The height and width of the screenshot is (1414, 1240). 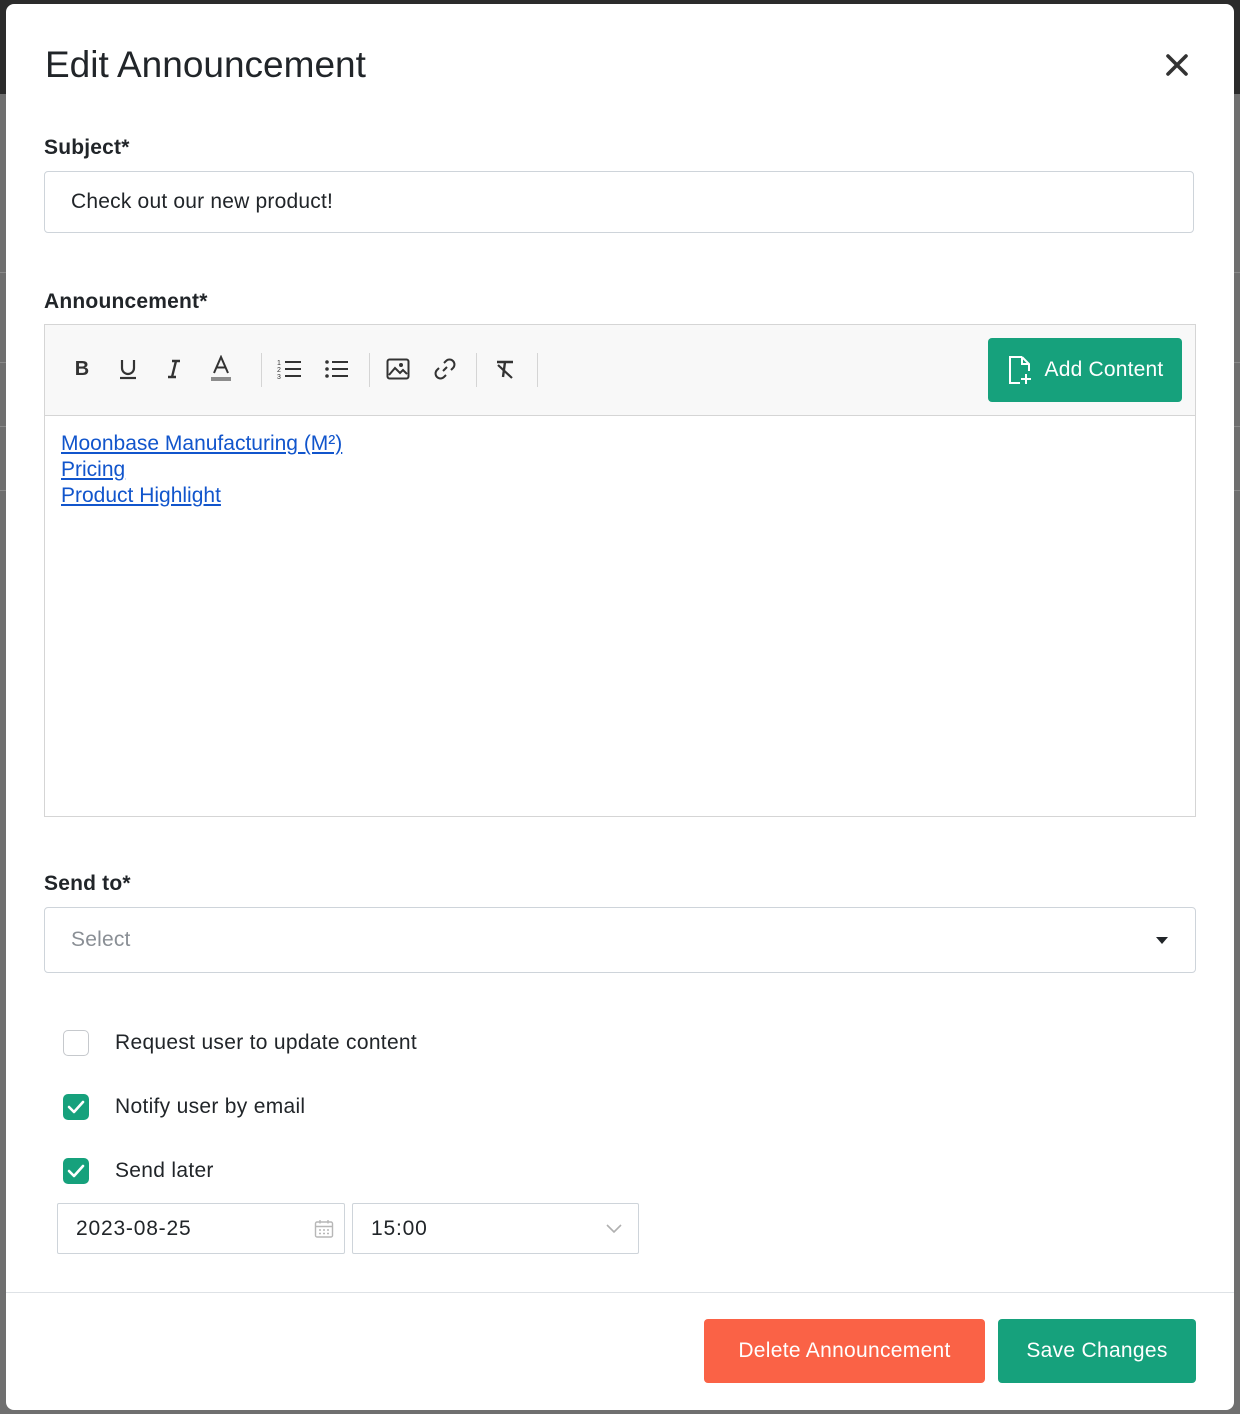 I want to click on clear-format-icon, so click(x=505, y=369).